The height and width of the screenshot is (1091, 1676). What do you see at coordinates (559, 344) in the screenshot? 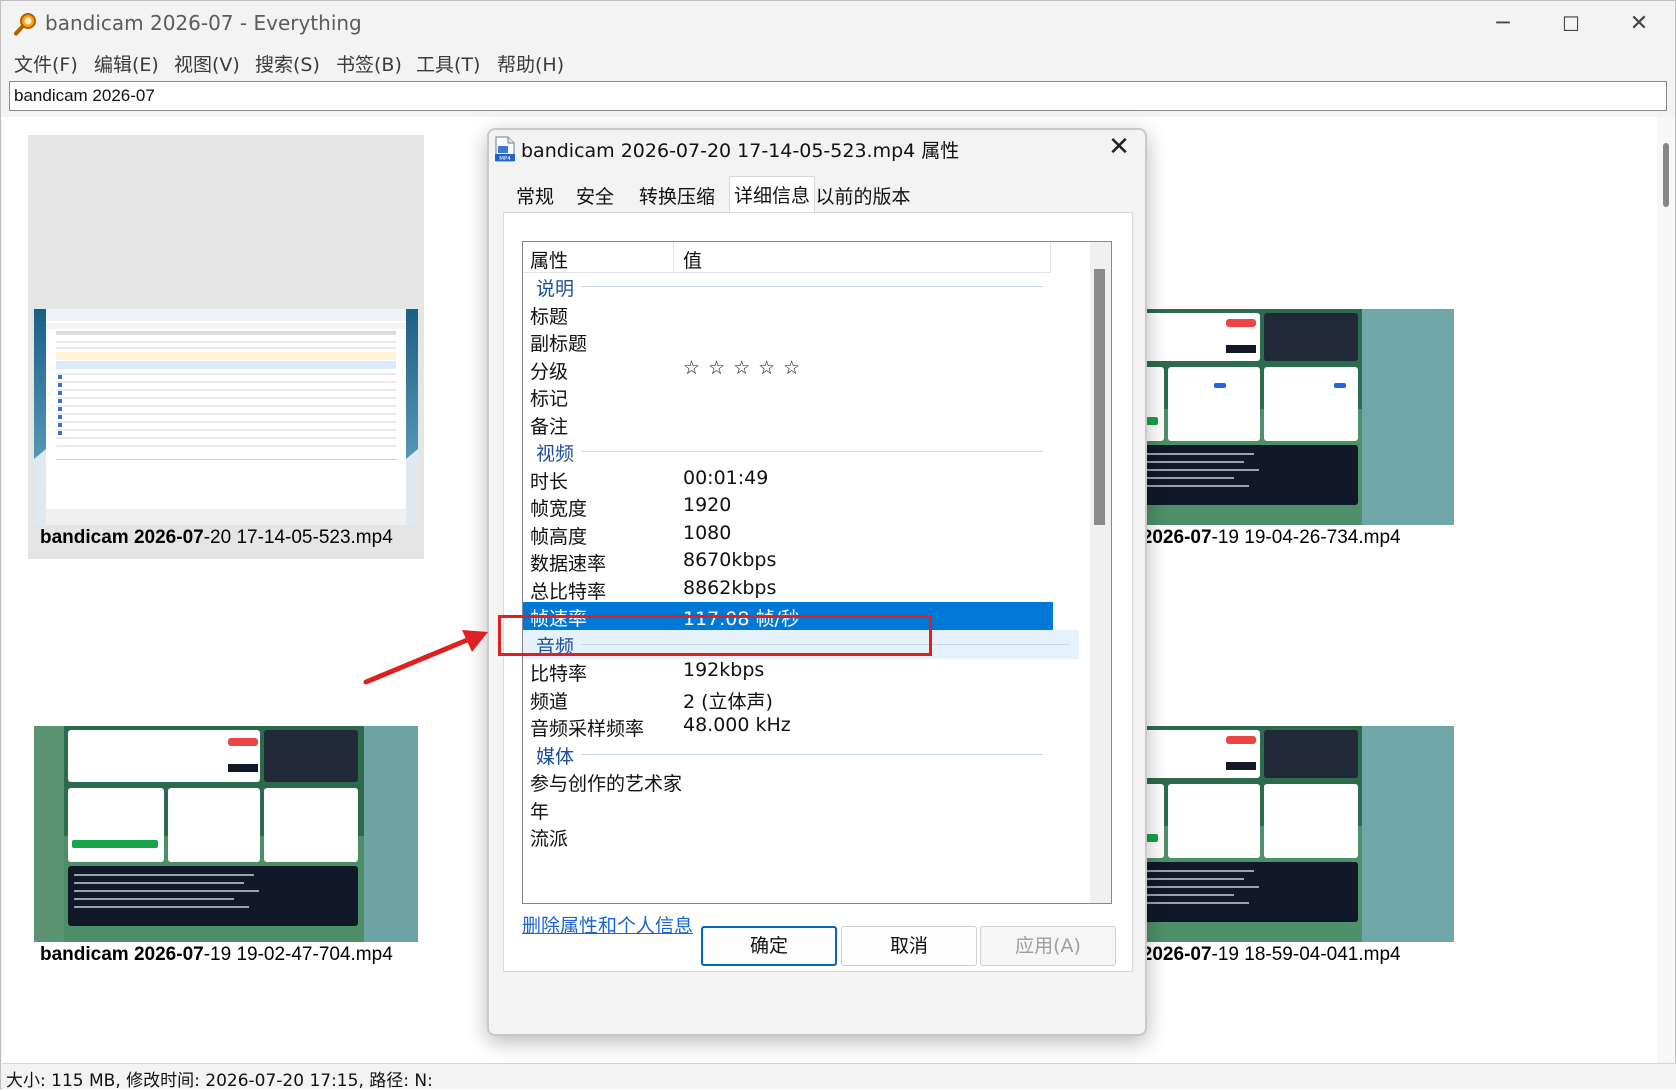
I see `property-name: 副标题` at bounding box center [559, 344].